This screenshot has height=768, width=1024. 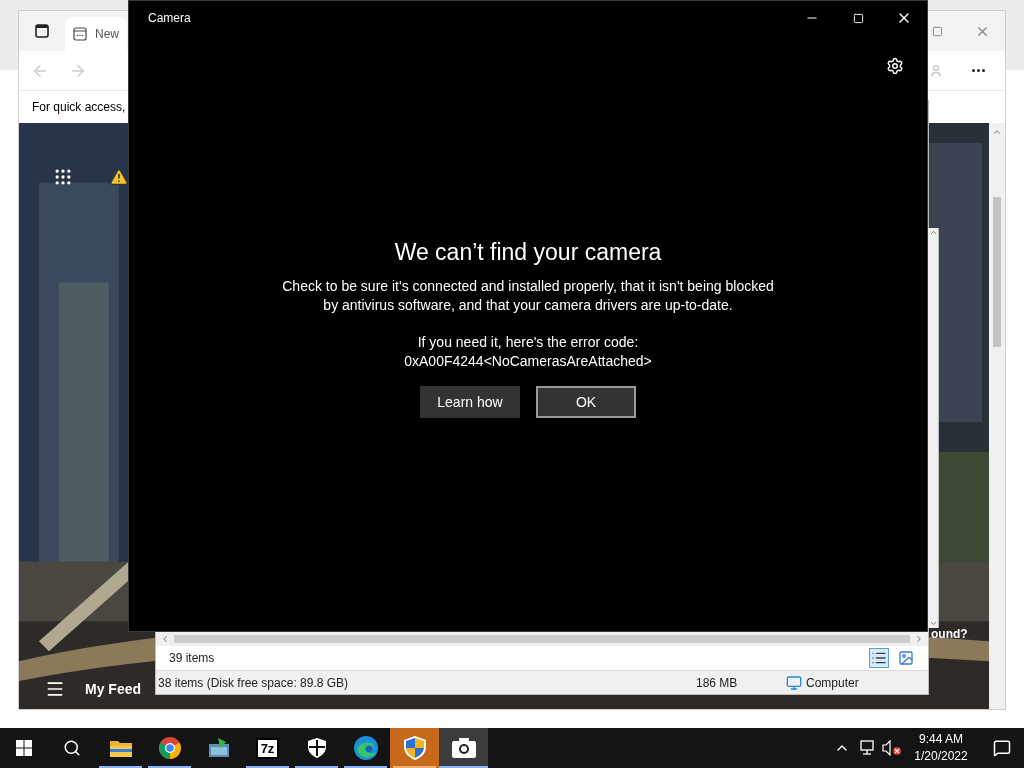 I want to click on clock: 9:44 AM 1/20/2022, so click(x=941, y=748).